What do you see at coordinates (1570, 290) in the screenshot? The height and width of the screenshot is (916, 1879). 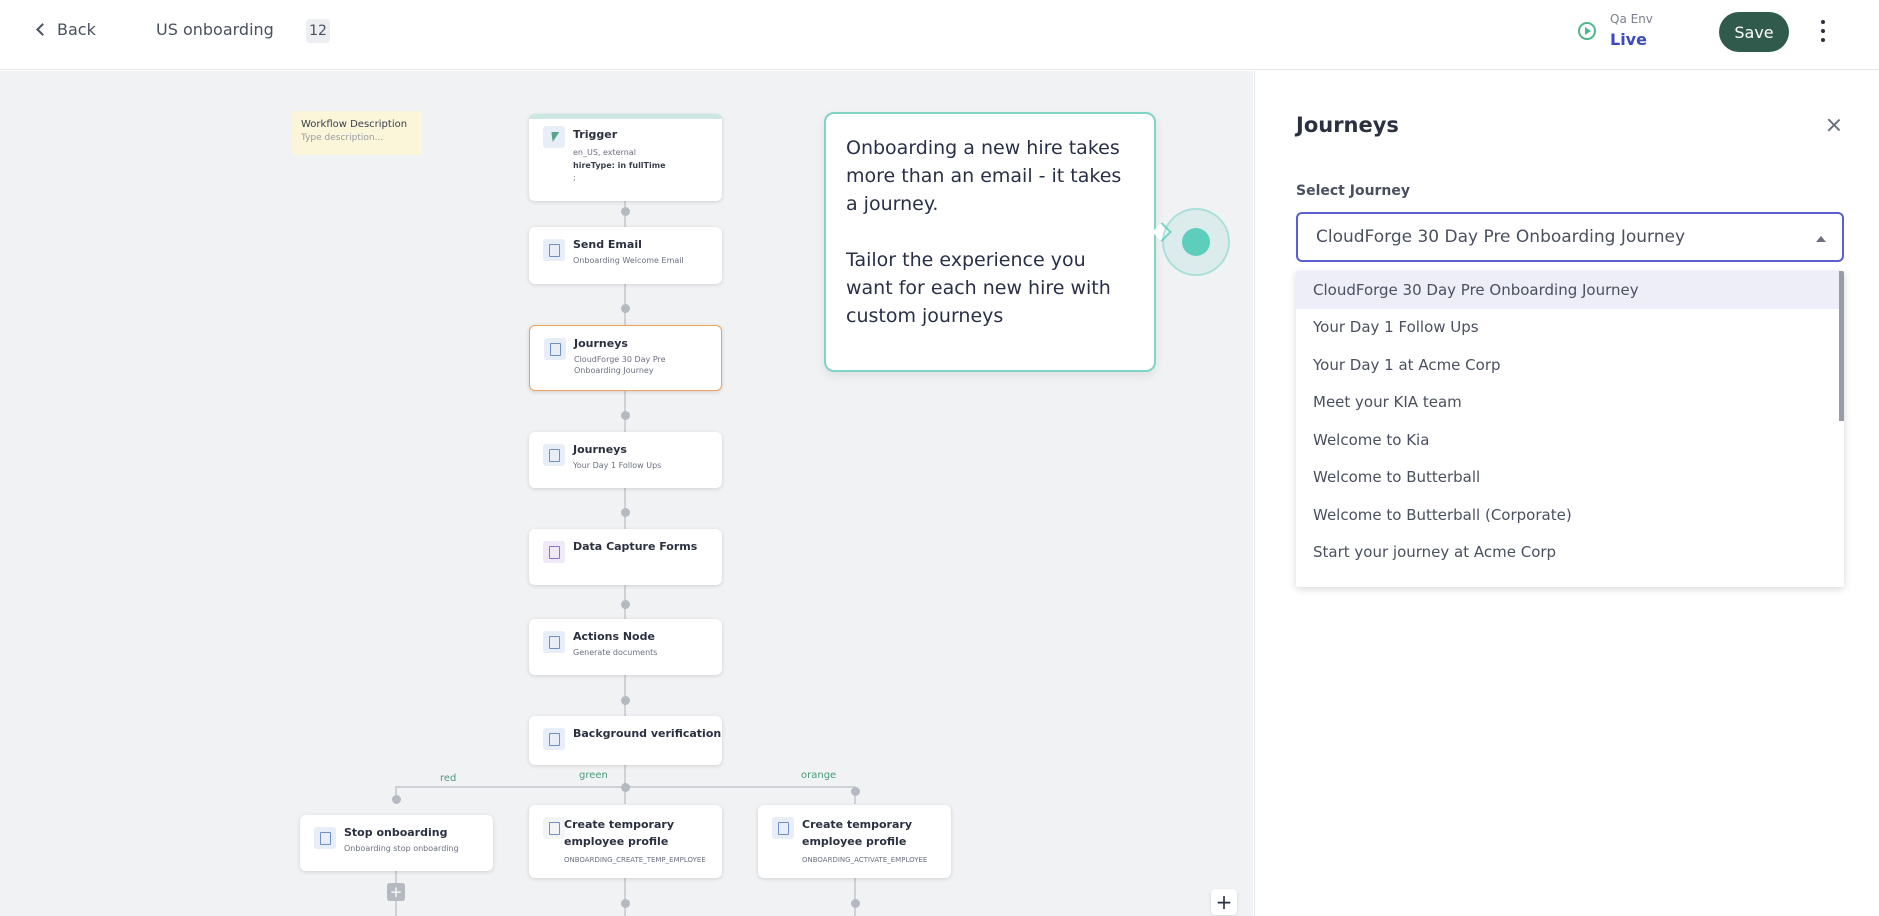 I see `journey-option: CloudForge 30 Day Pre Onboarding Journey` at bounding box center [1570, 290].